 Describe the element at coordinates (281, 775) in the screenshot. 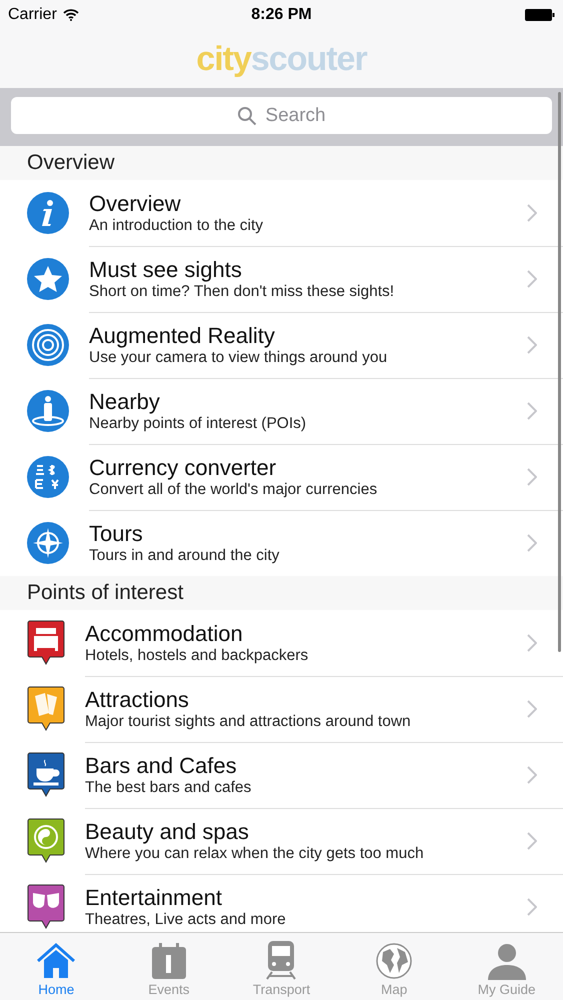

I see `menu-row: Bars and Cafes The best bars and cafes` at that location.